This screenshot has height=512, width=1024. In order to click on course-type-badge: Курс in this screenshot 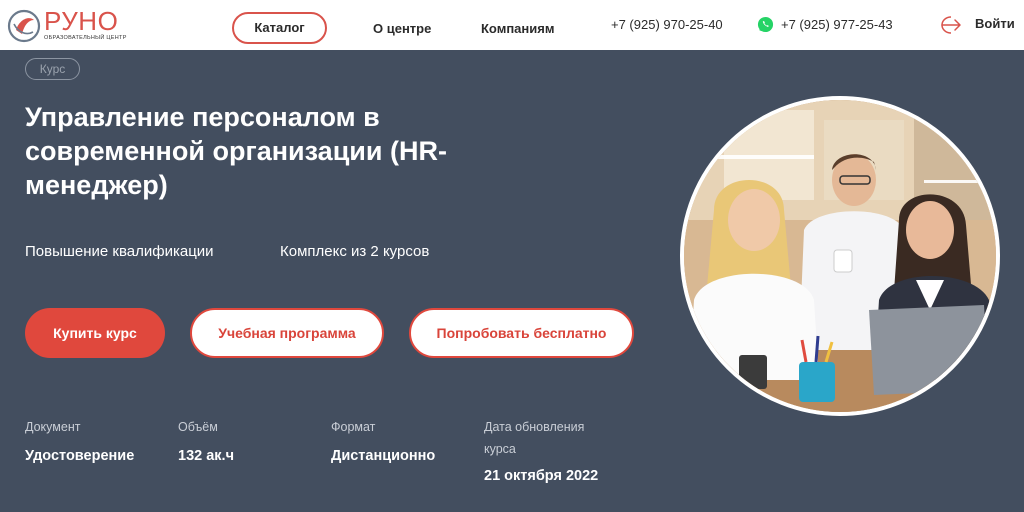, I will do `click(52, 69)`.